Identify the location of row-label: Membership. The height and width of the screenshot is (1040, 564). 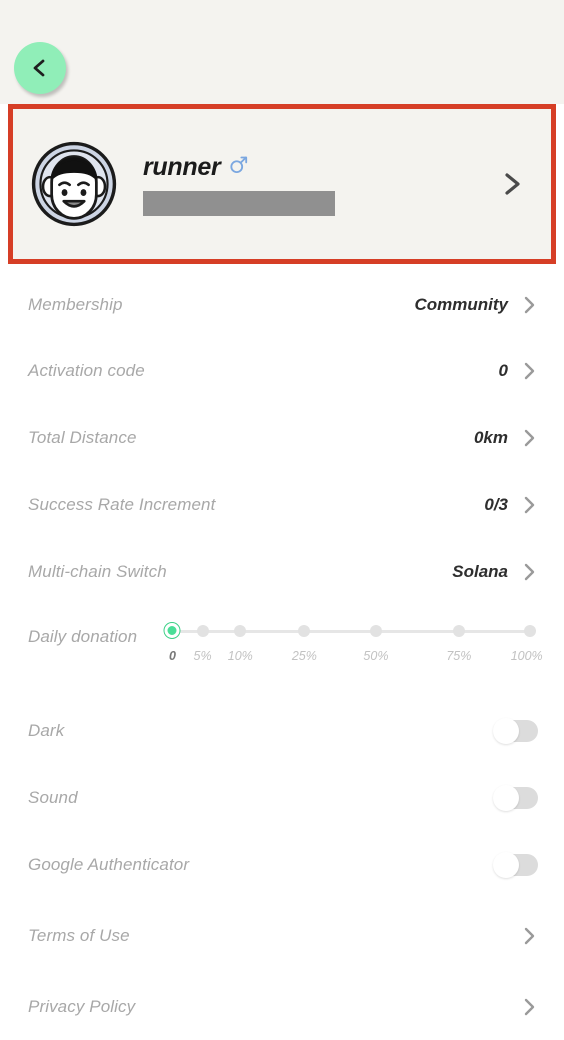
(75, 304).